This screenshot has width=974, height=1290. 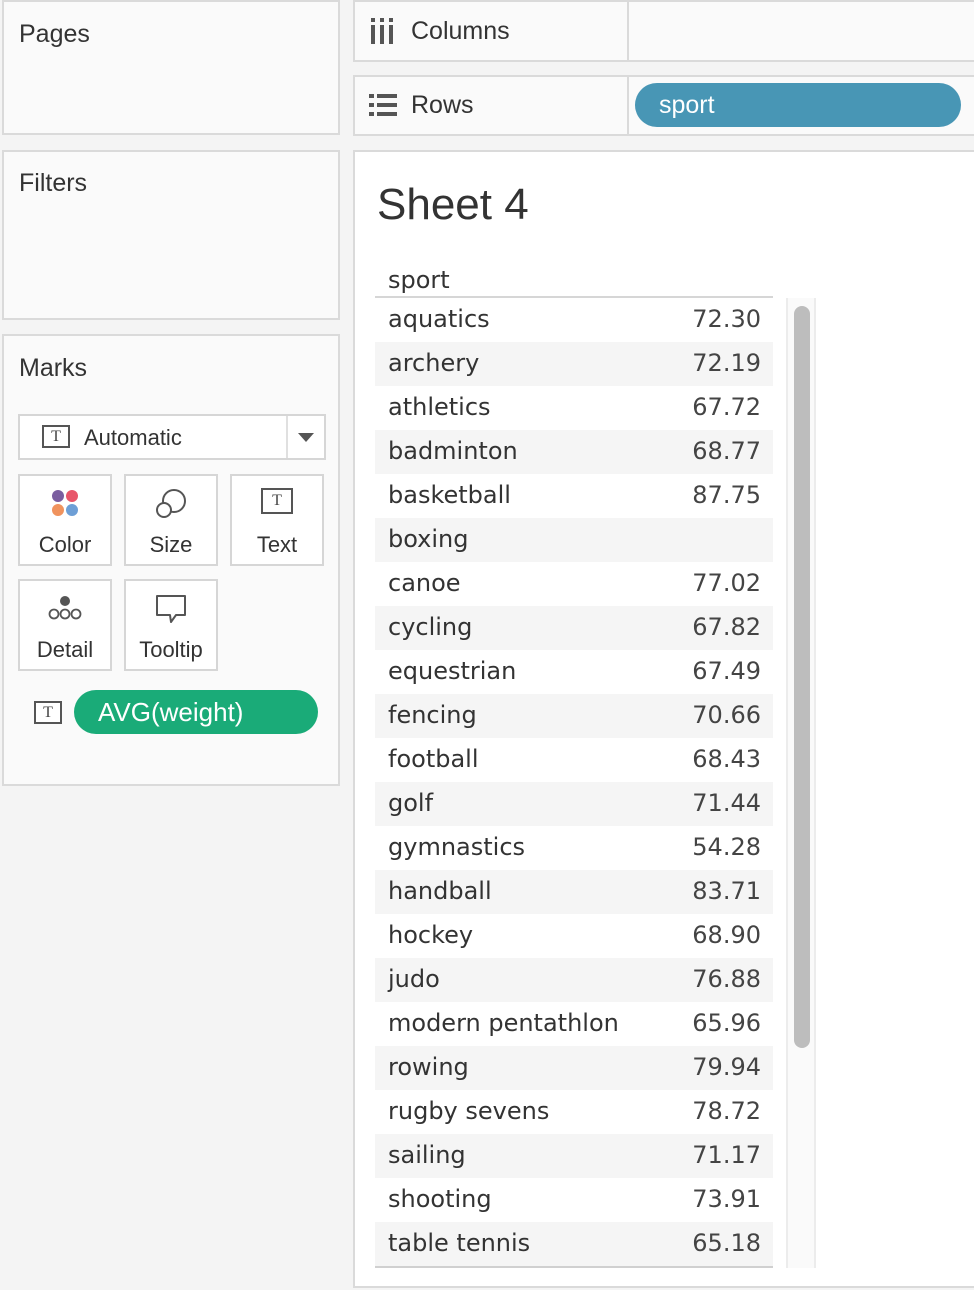 What do you see at coordinates (65, 520) in the screenshot?
I see `color-button: Color` at bounding box center [65, 520].